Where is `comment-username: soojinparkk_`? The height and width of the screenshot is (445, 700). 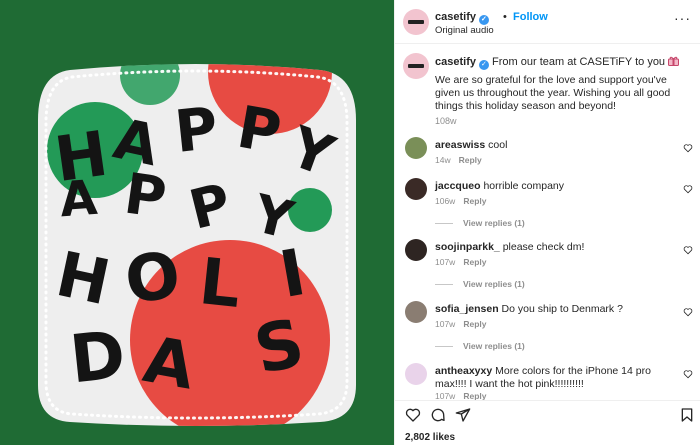
comment-username: soojinparkk_ is located at coordinates (467, 247).